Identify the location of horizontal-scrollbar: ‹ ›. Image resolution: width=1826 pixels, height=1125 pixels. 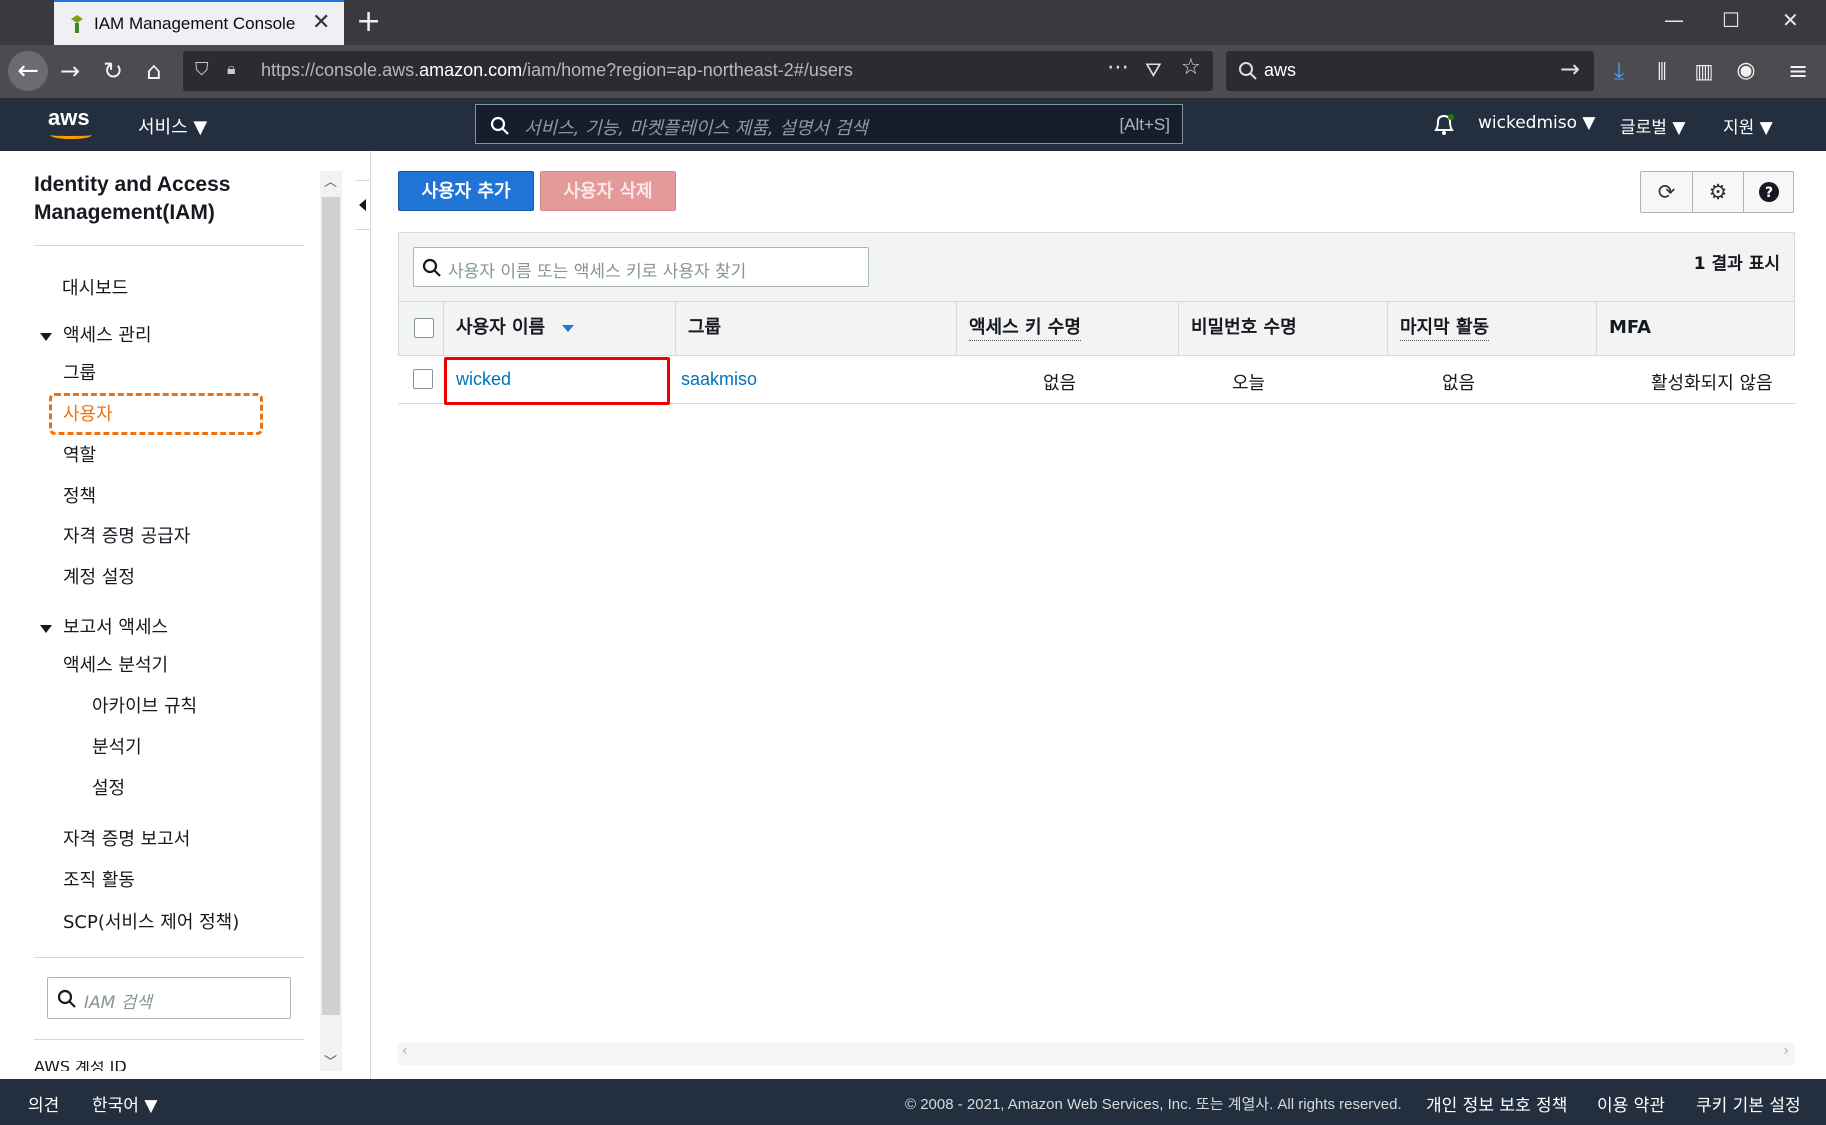
(1096, 1054).